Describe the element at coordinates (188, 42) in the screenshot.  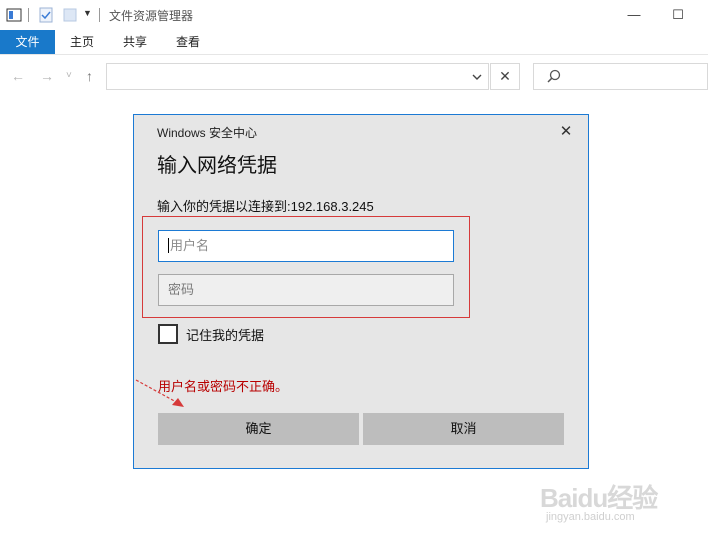
I see `tab-view: 查看` at that location.